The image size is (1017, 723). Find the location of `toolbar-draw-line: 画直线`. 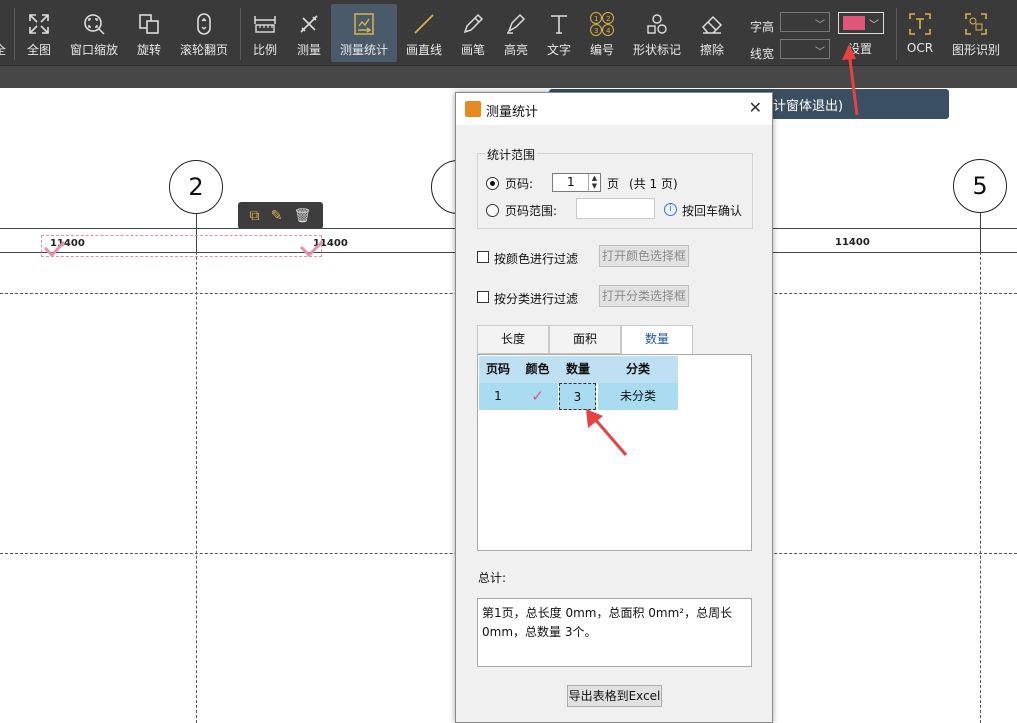

toolbar-draw-line: 画直线 is located at coordinates (424, 33).